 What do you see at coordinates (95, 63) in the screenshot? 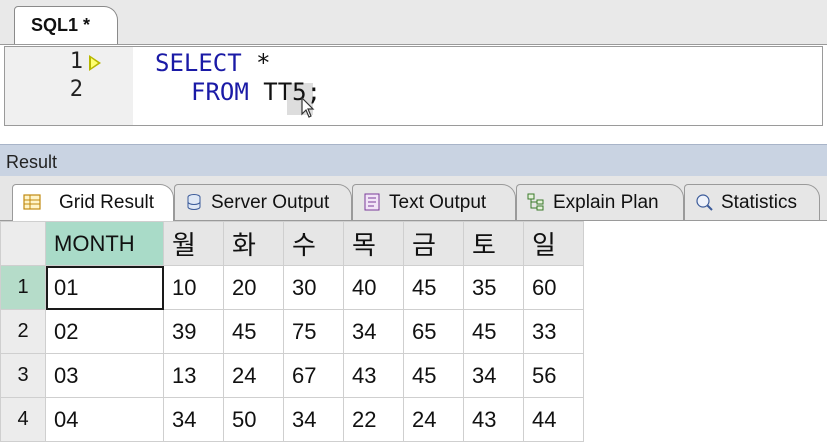
I see `execution-arrow-icon` at bounding box center [95, 63].